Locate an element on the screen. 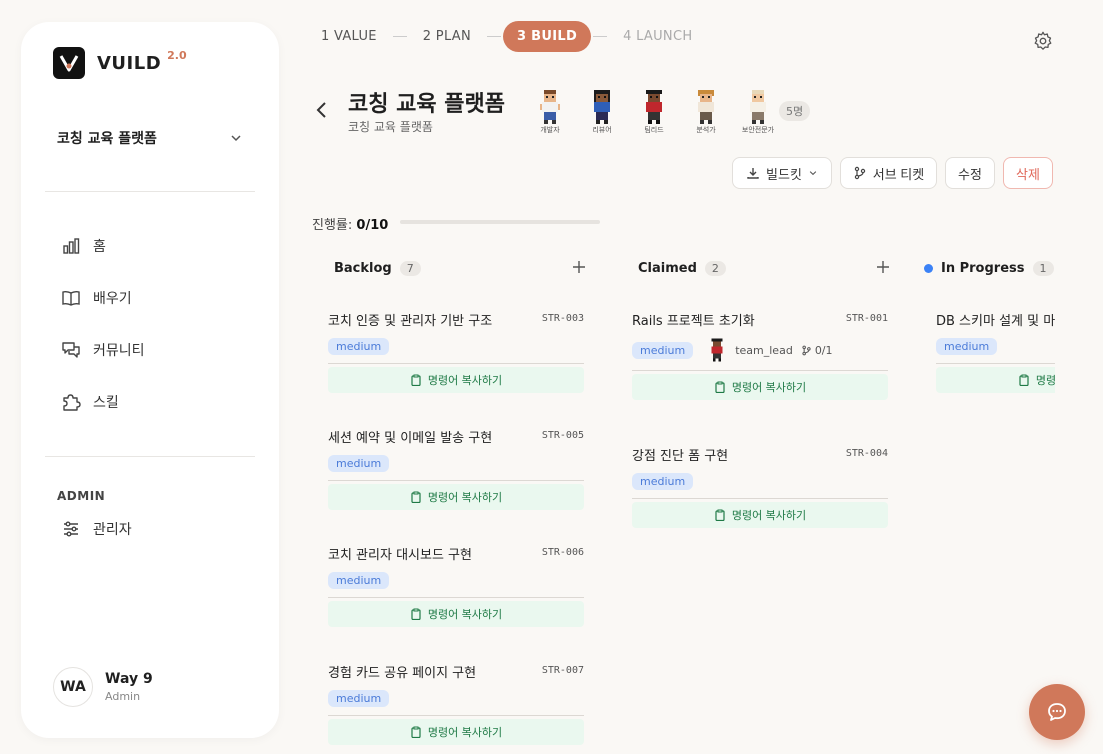  column-count: 1 is located at coordinates (1043, 268).